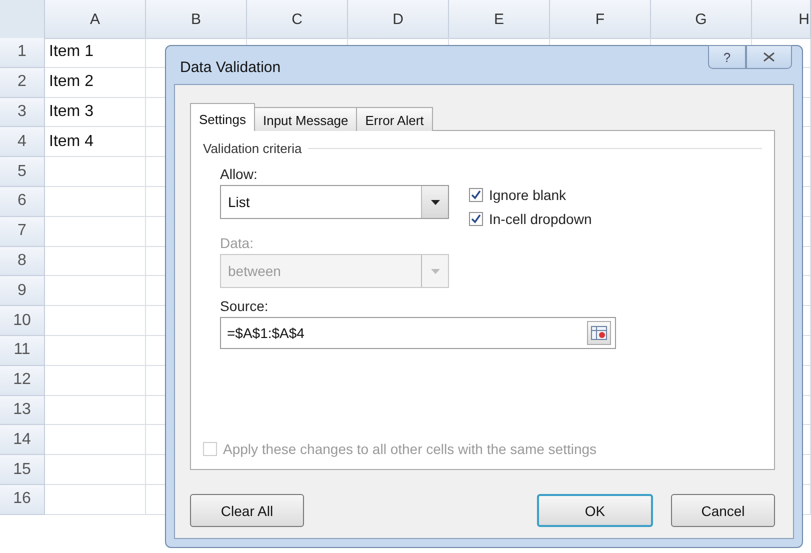  What do you see at coordinates (239, 174) in the screenshot?
I see `field-label: Allow:` at bounding box center [239, 174].